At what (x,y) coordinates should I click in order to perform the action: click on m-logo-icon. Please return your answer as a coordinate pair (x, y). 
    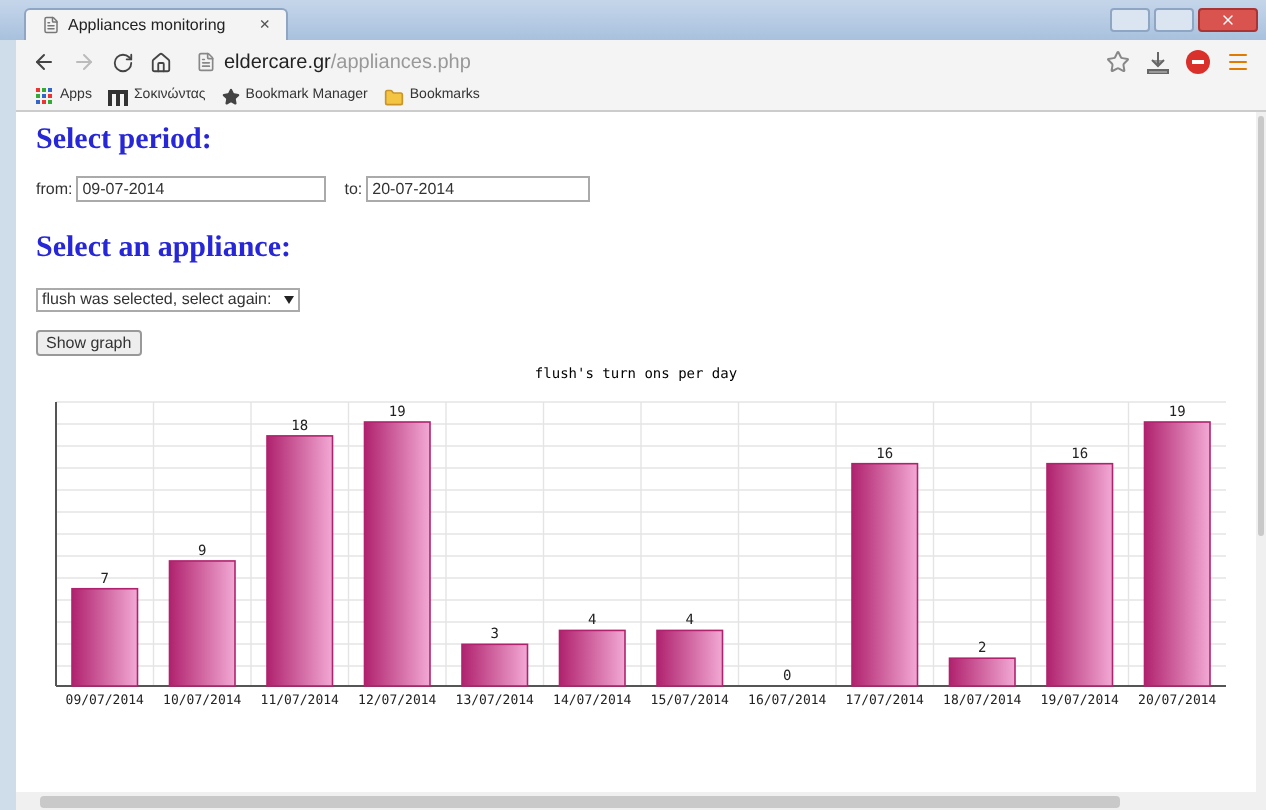
    Looking at the image, I should click on (117, 97).